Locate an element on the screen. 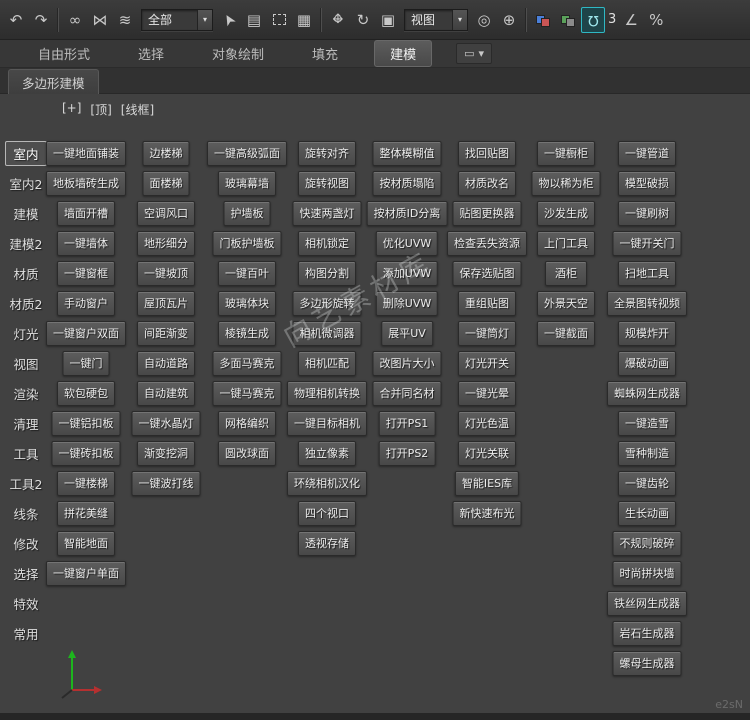 This screenshot has width=750, height=720. ribbon-tab-2: 选择 is located at coordinates (151, 53).